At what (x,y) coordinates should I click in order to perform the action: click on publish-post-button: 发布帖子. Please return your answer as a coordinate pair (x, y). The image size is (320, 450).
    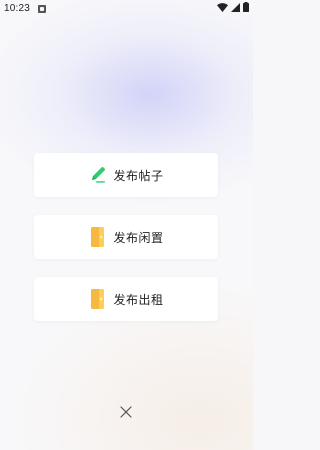
    Looking at the image, I should click on (126, 175).